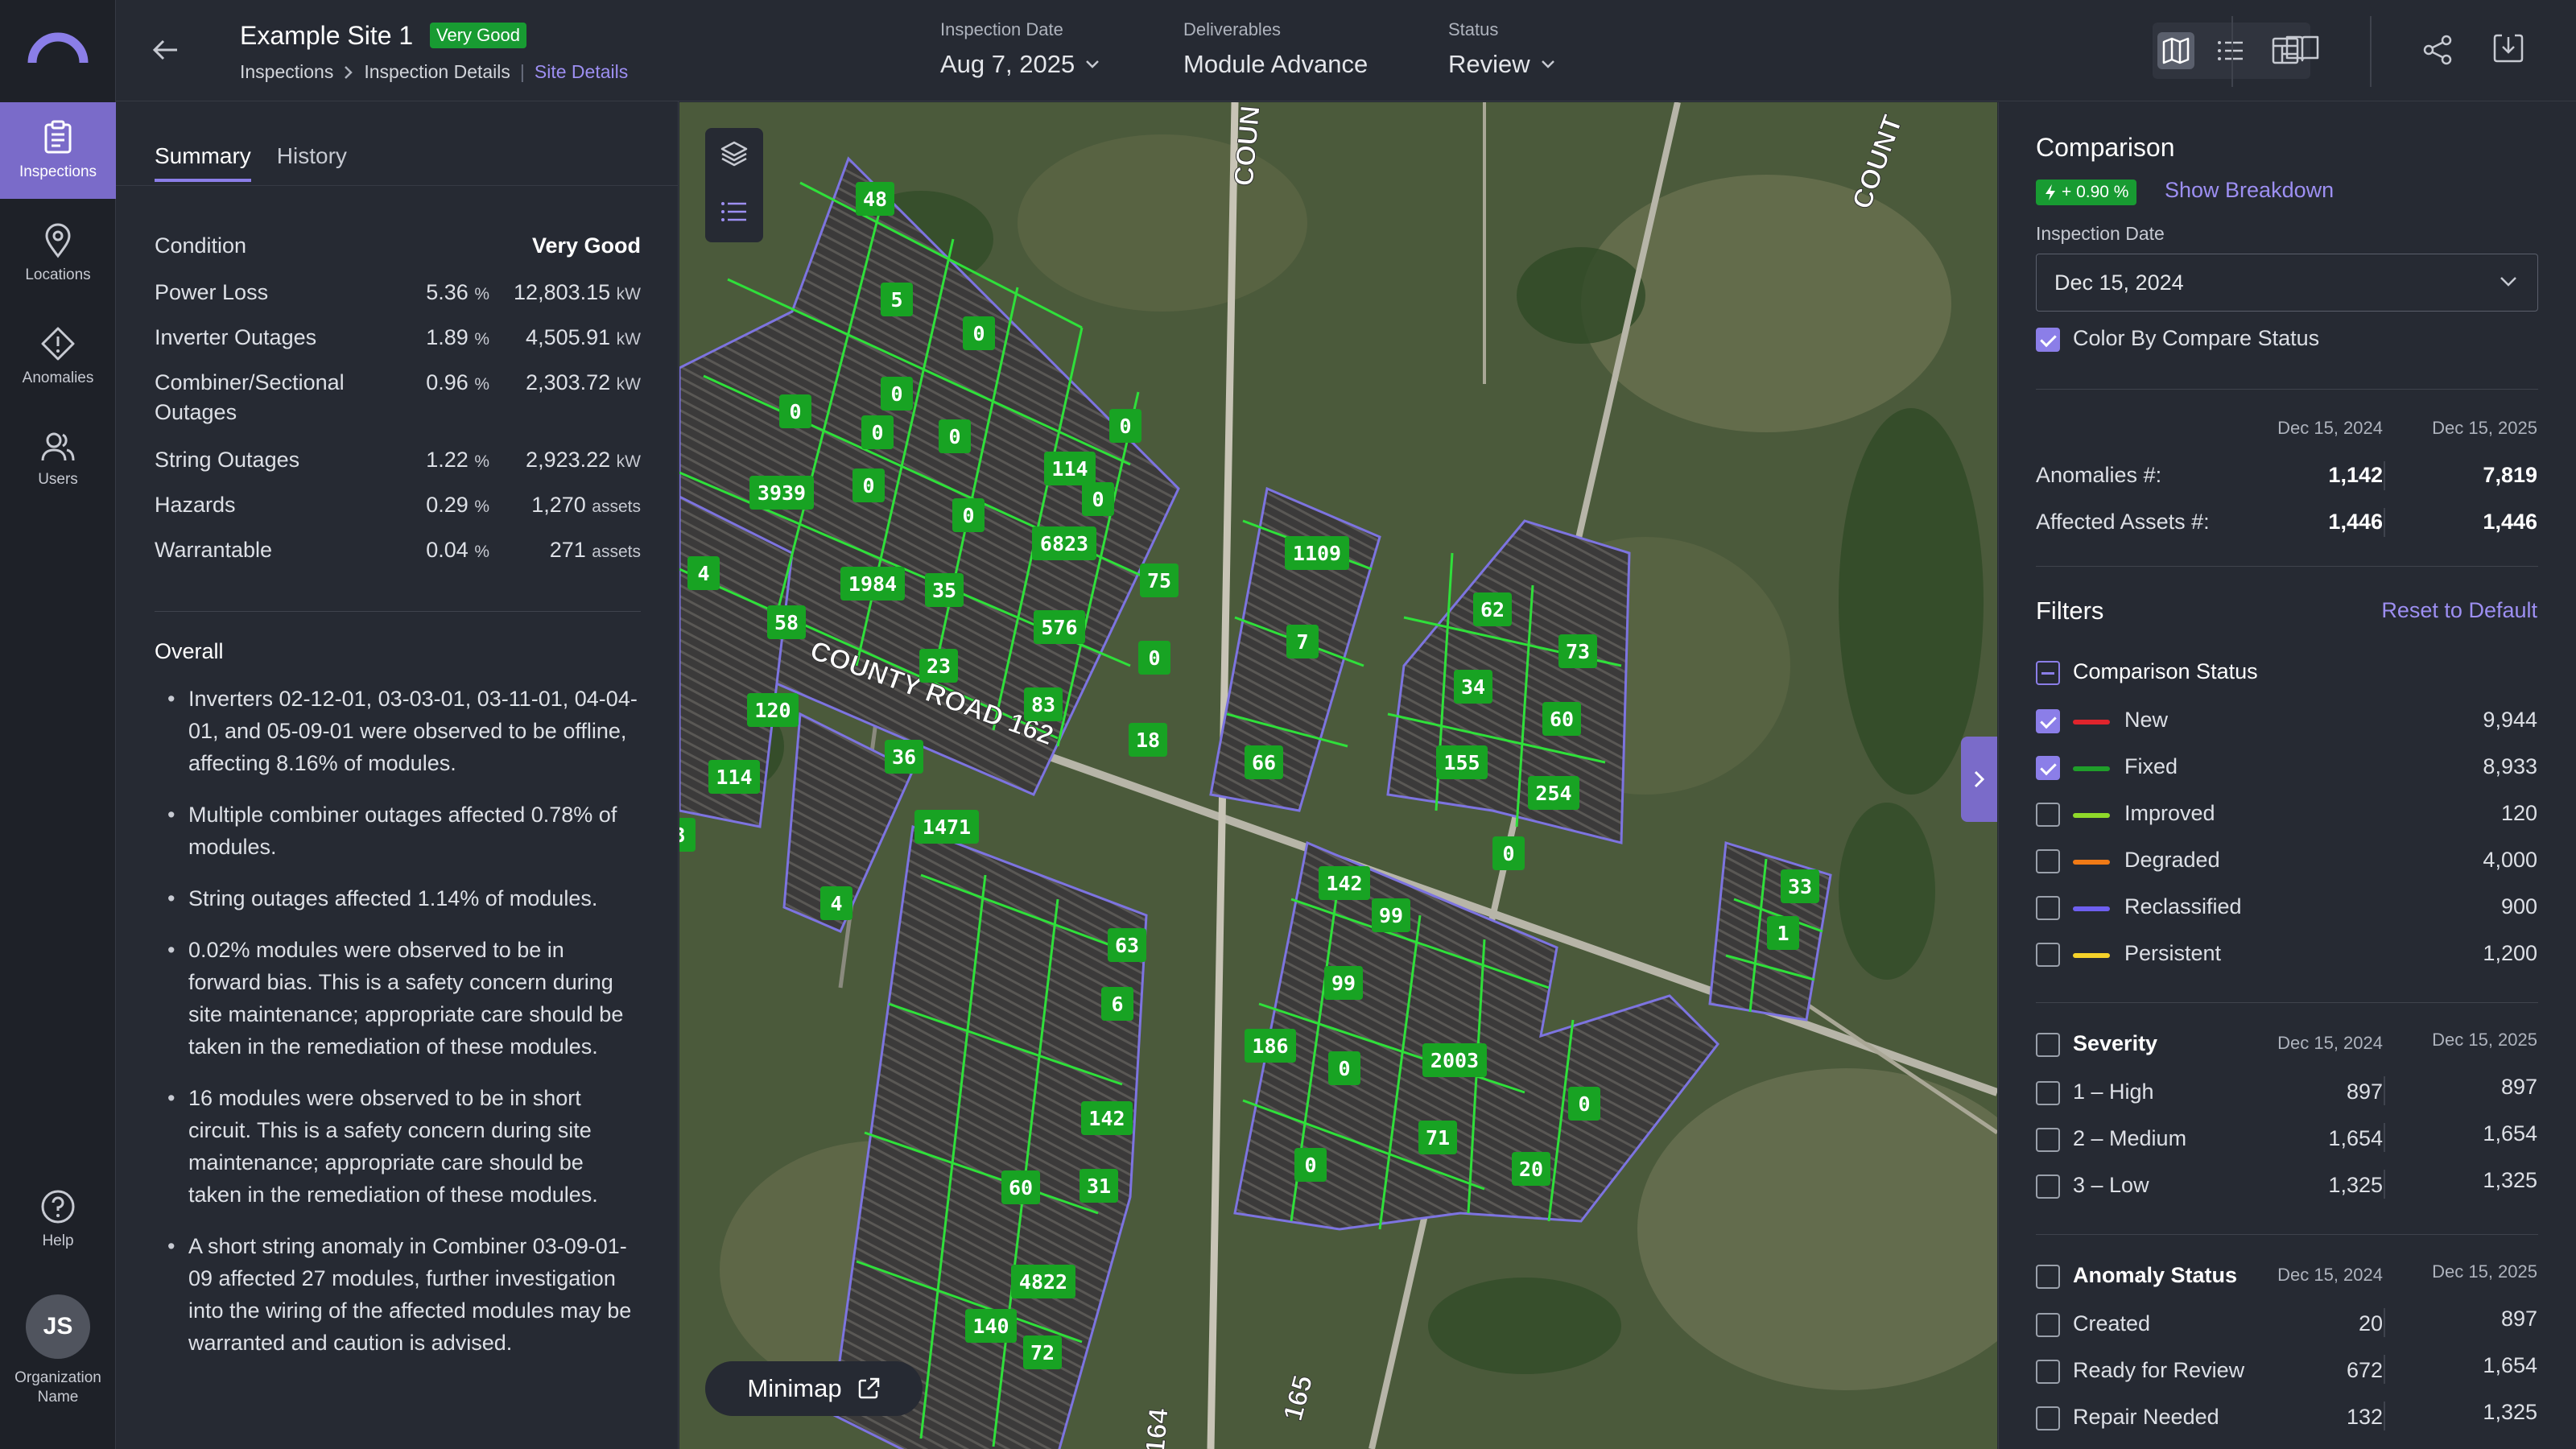 Image resolution: width=2576 pixels, height=1449 pixels. Describe the element at coordinates (687, 835) in the screenshot. I see `anomaly-marker: 3` at that location.